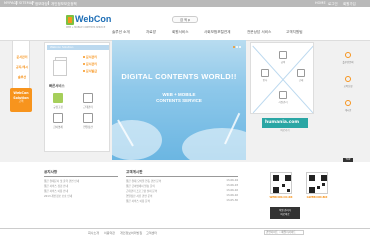  I want to click on util-link-home: HOME, so click(320, 3).